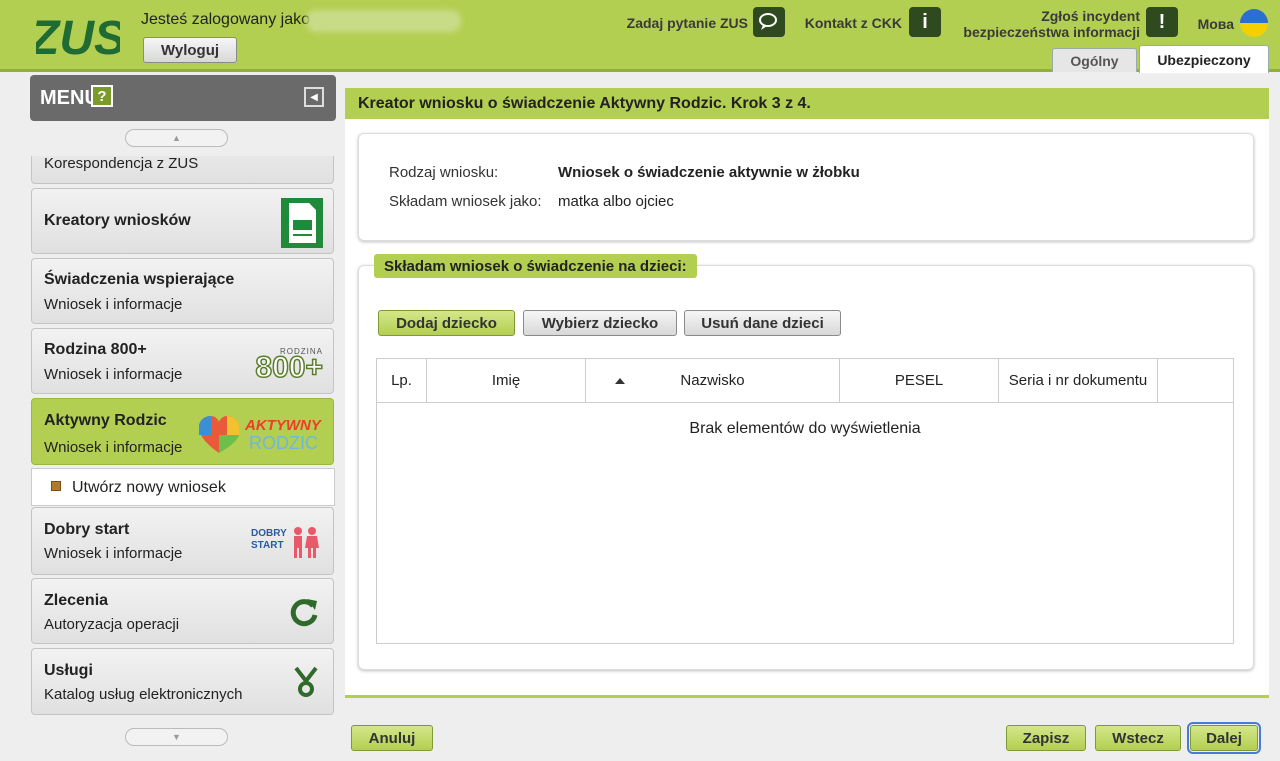 The width and height of the screenshot is (1280, 761). What do you see at coordinates (600, 323) in the screenshot?
I see `choose-child-button: Wybierz dziecko` at bounding box center [600, 323].